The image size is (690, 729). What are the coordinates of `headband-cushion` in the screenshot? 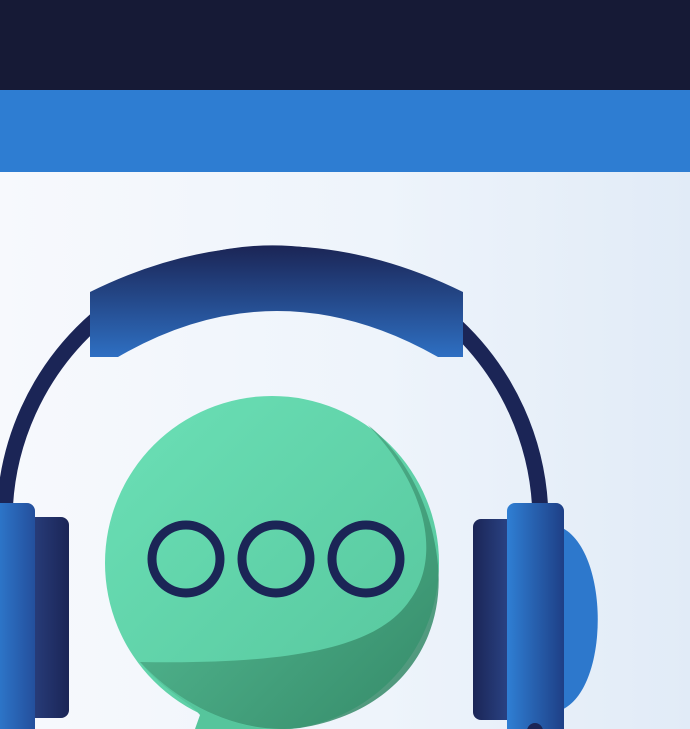 It's located at (276, 301).